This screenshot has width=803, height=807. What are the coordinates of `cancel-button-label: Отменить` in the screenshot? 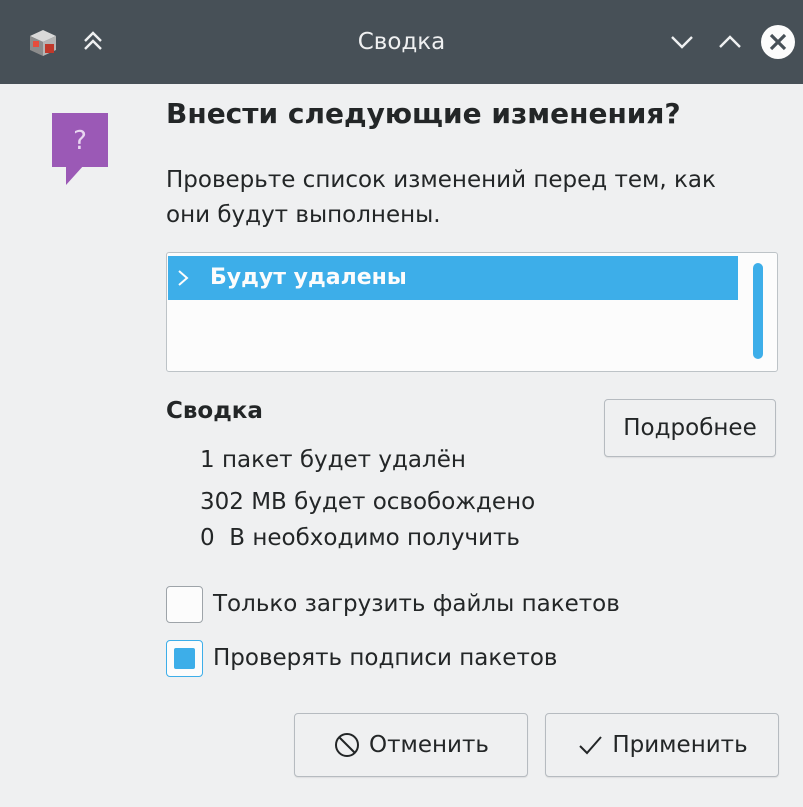 It's located at (429, 745).